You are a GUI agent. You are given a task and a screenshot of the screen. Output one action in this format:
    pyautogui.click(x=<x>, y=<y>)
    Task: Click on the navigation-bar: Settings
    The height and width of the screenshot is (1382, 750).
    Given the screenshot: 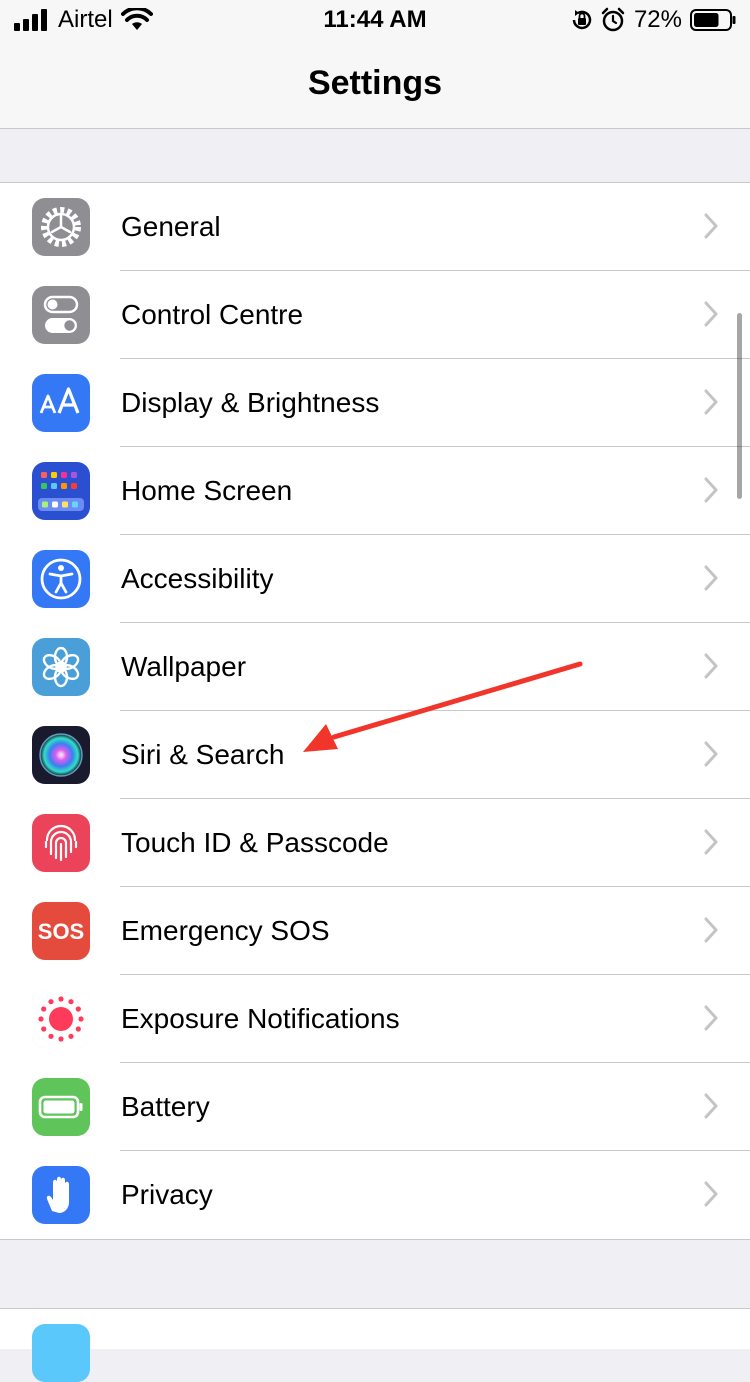 What is the action you would take?
    pyautogui.click(x=375, y=84)
    